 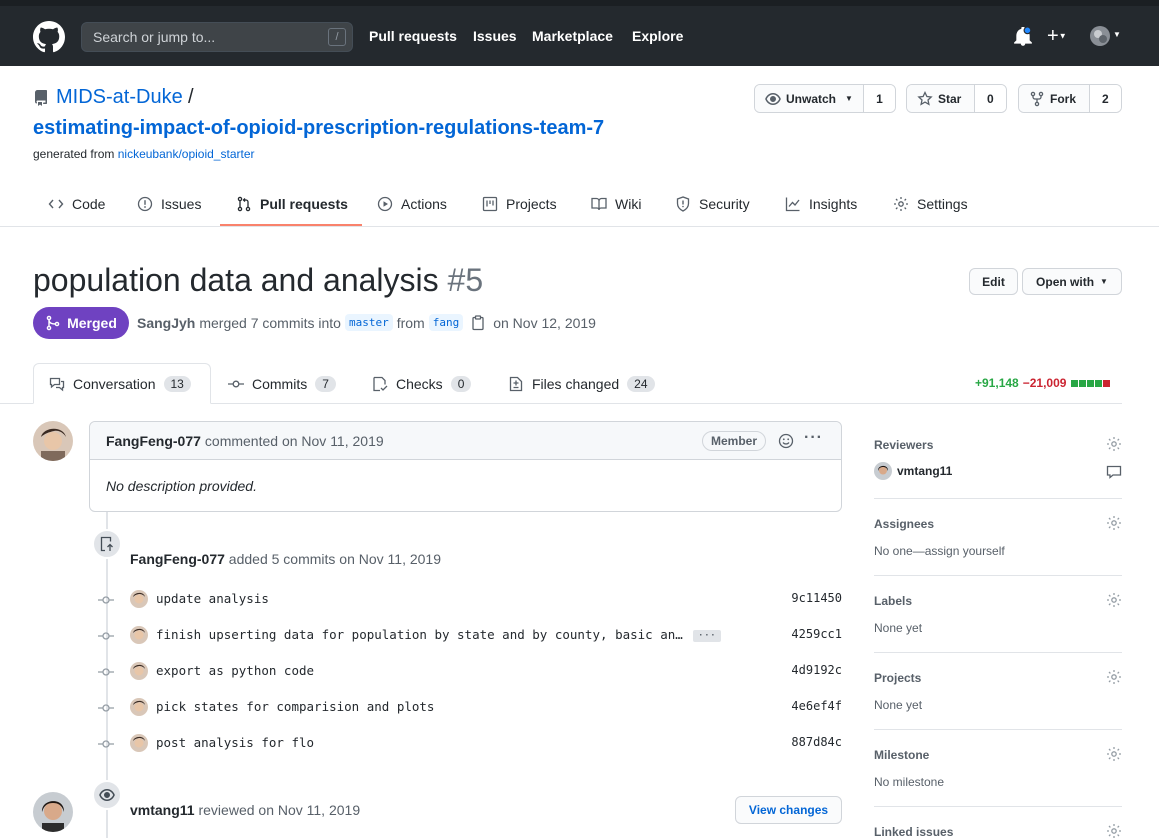 I want to click on template-repo-link: nickeubank/opioid_starter, so click(x=186, y=154).